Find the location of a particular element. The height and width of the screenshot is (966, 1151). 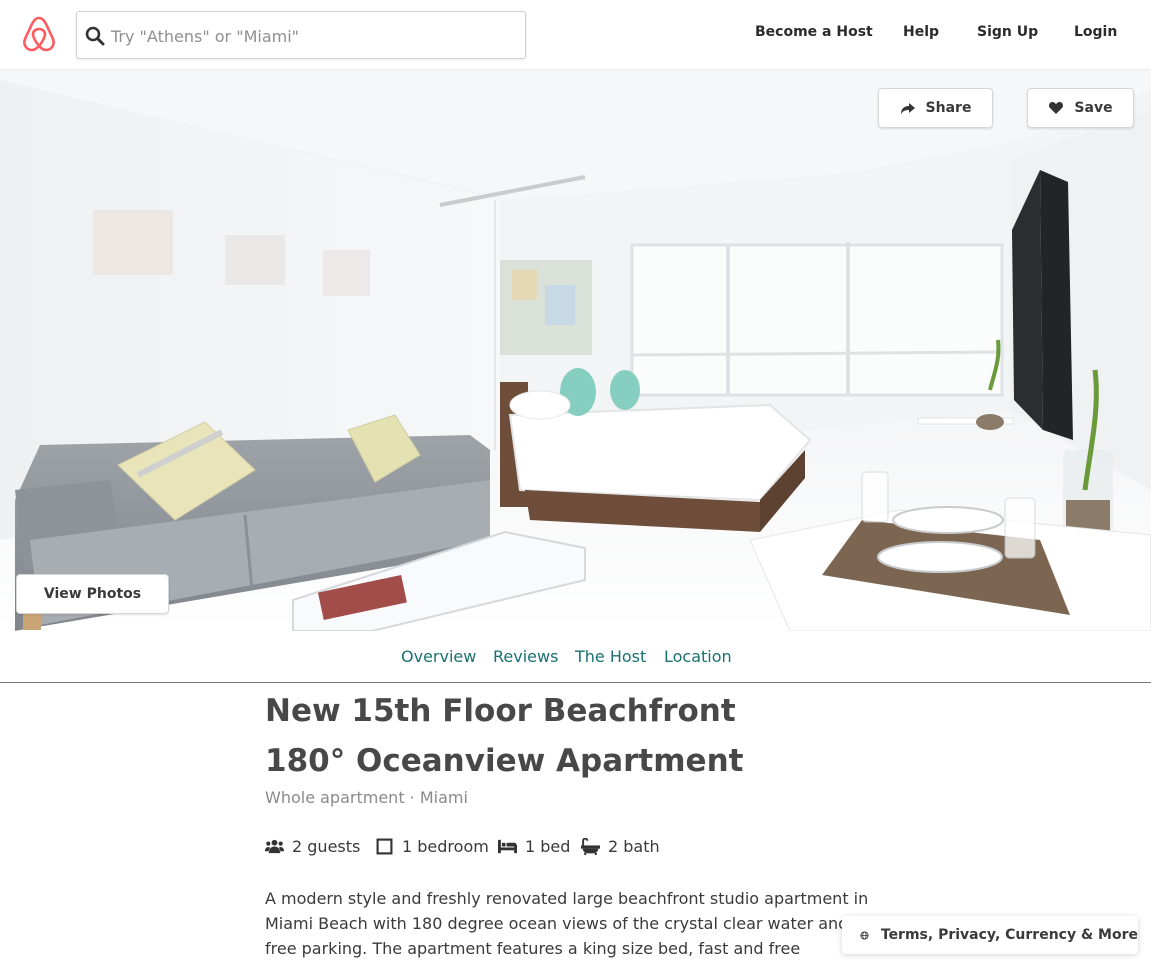

bed-icon is located at coordinates (507, 846).